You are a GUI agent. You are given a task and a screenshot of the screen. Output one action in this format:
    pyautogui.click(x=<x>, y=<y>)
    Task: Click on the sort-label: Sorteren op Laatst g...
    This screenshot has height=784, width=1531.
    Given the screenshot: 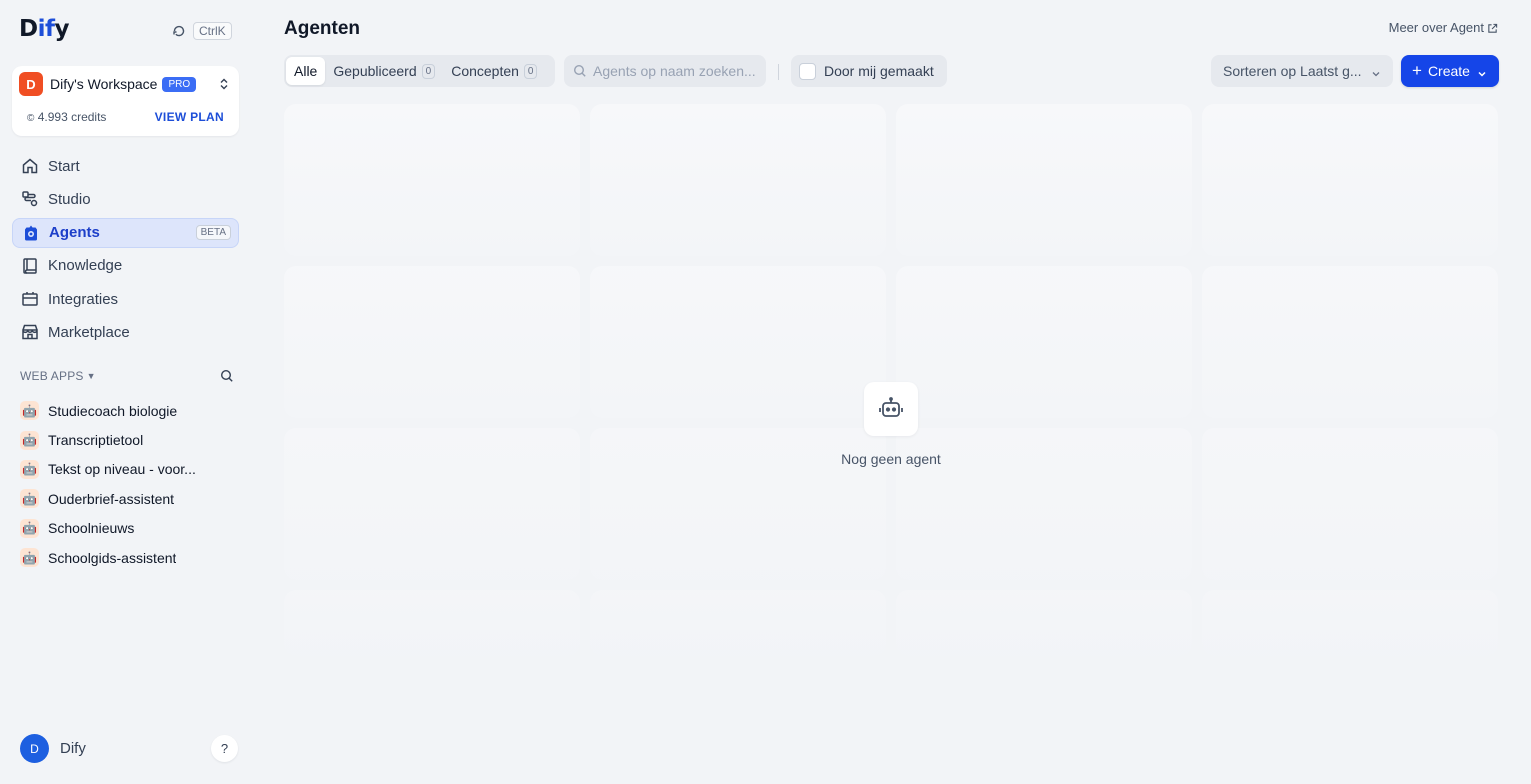 What is the action you would take?
    pyautogui.click(x=1292, y=71)
    